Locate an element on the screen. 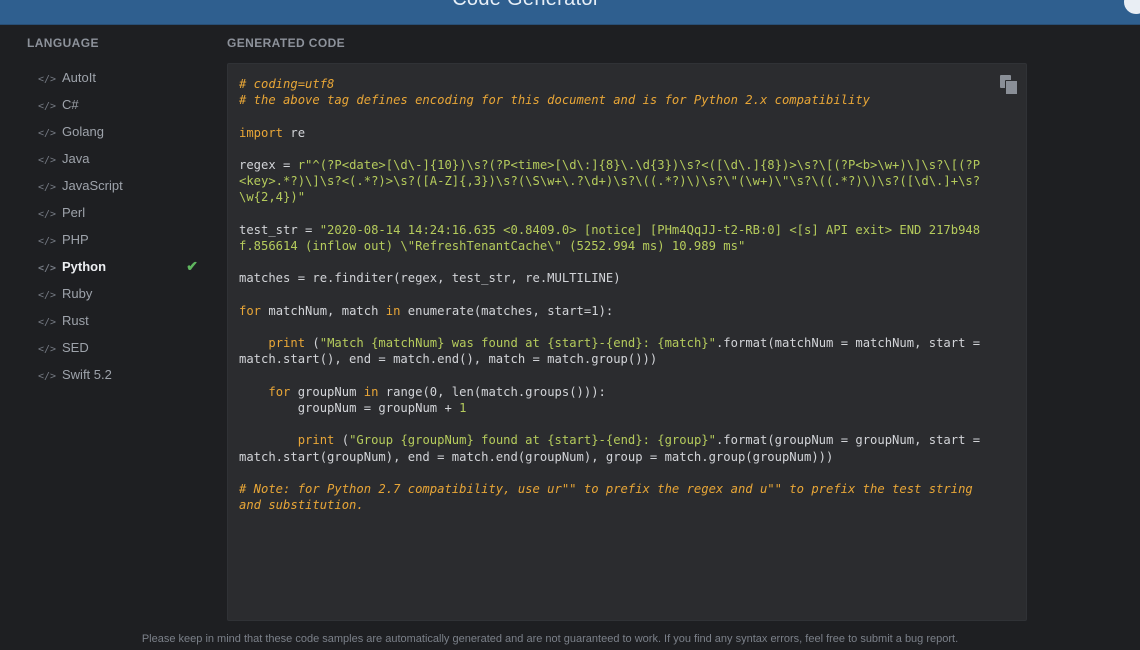 Image resolution: width=1140 pixels, height=650 pixels. code-string: \w{2,4})" is located at coordinates (272, 197).